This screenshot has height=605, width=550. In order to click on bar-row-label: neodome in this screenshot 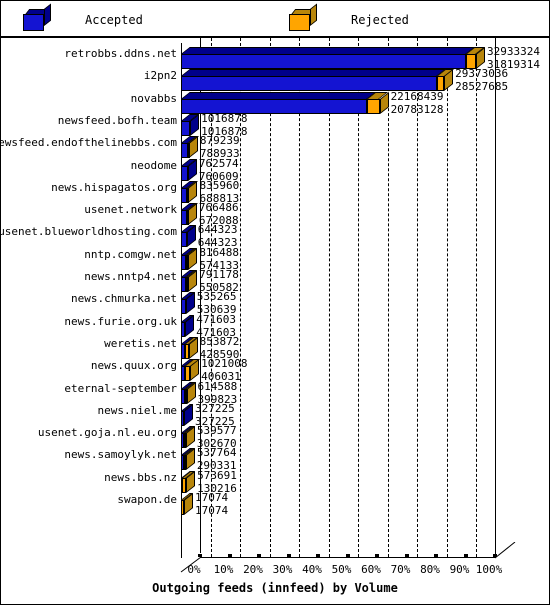, I will do `click(153, 165)`.